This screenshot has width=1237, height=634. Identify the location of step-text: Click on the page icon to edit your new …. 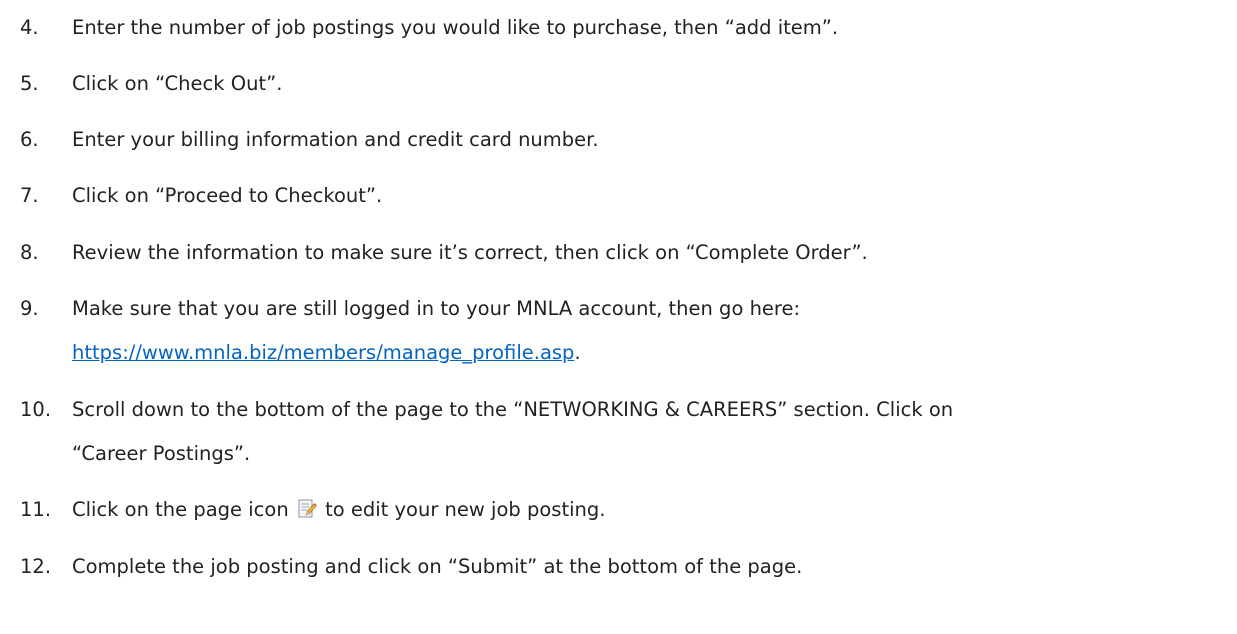
(338, 510).